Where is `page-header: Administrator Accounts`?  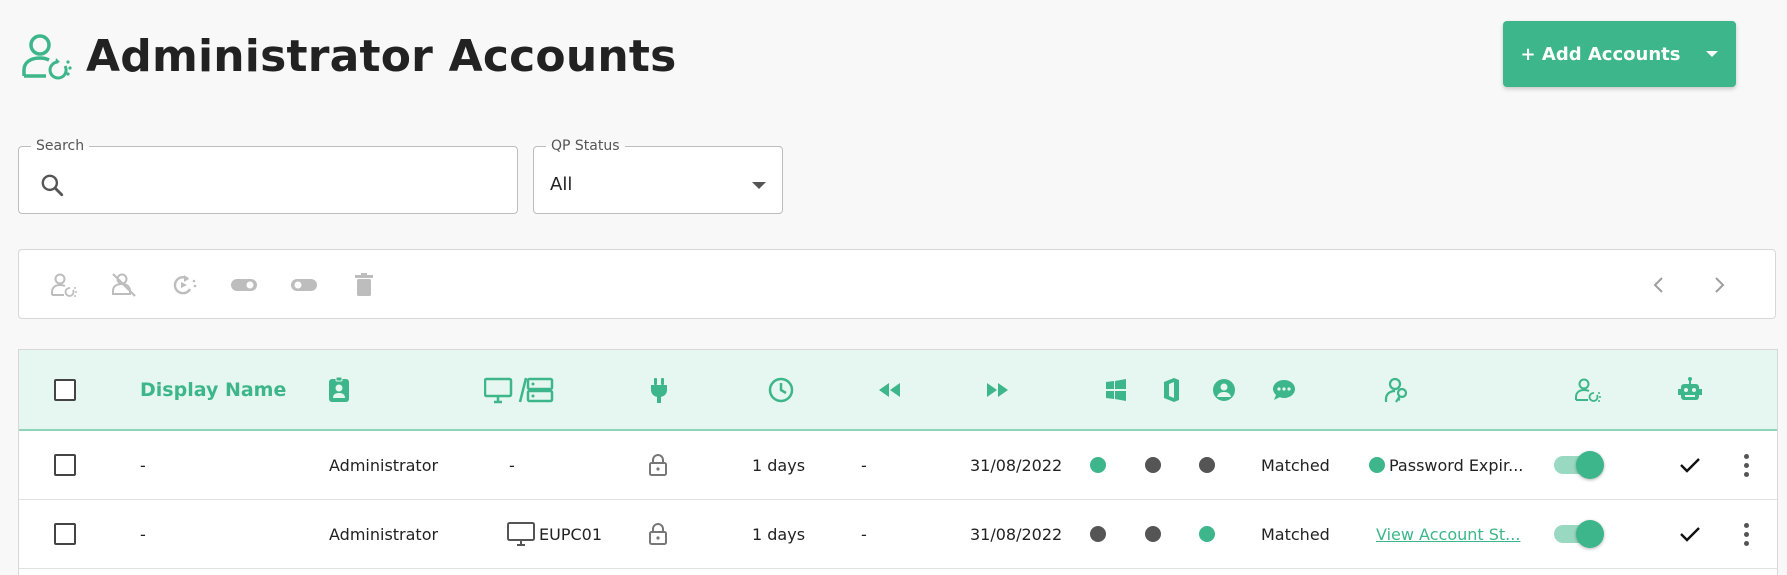
page-header: Administrator Accounts is located at coordinates (348, 56).